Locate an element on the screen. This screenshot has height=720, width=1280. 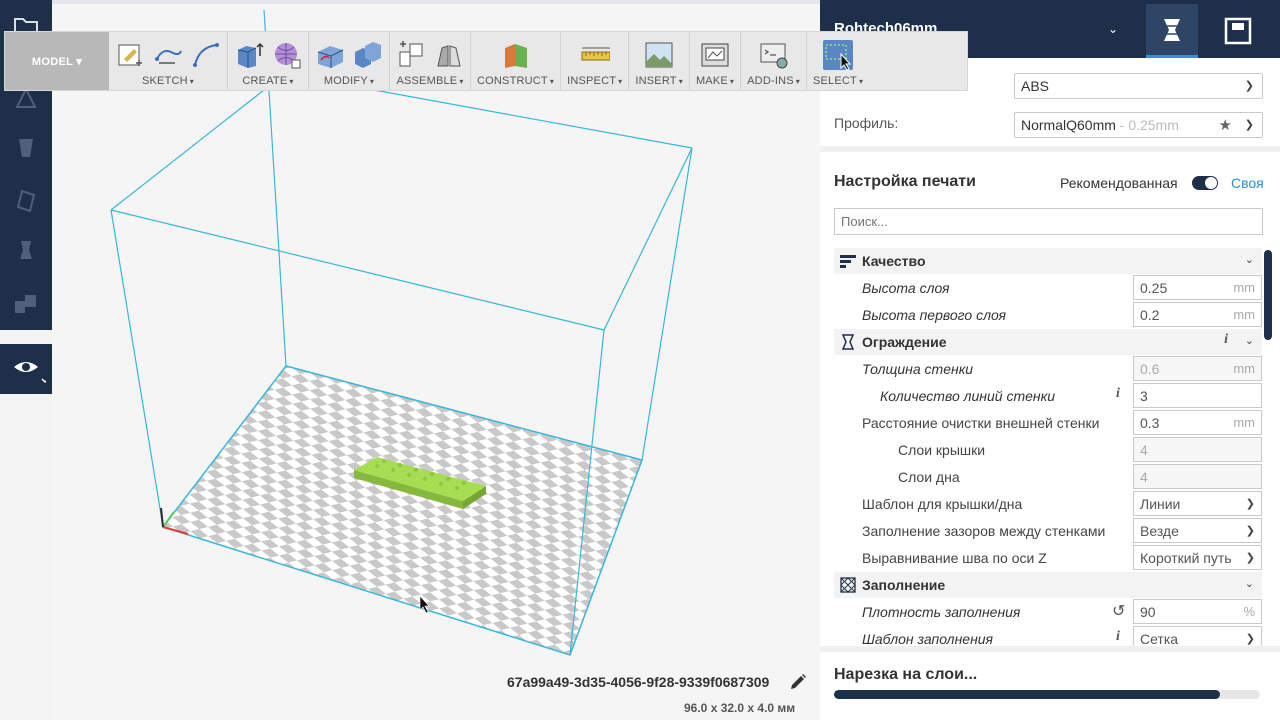
view-mode-button is located at coordinates (26, 369).